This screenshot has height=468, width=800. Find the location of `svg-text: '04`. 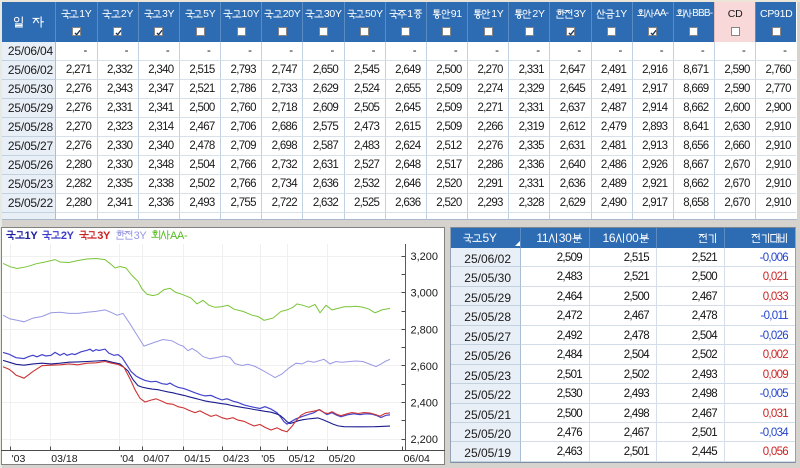

svg-text: '04 is located at coordinates (127, 459).